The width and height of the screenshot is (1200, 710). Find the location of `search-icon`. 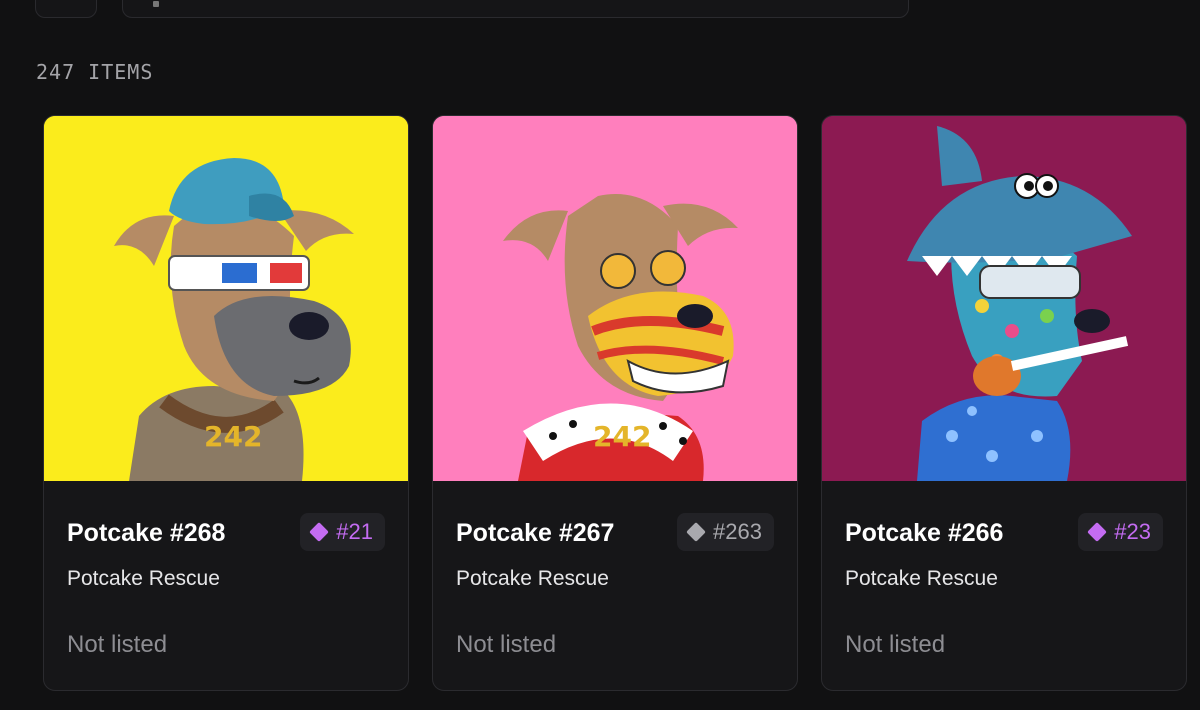

search-icon is located at coordinates (156, 4).